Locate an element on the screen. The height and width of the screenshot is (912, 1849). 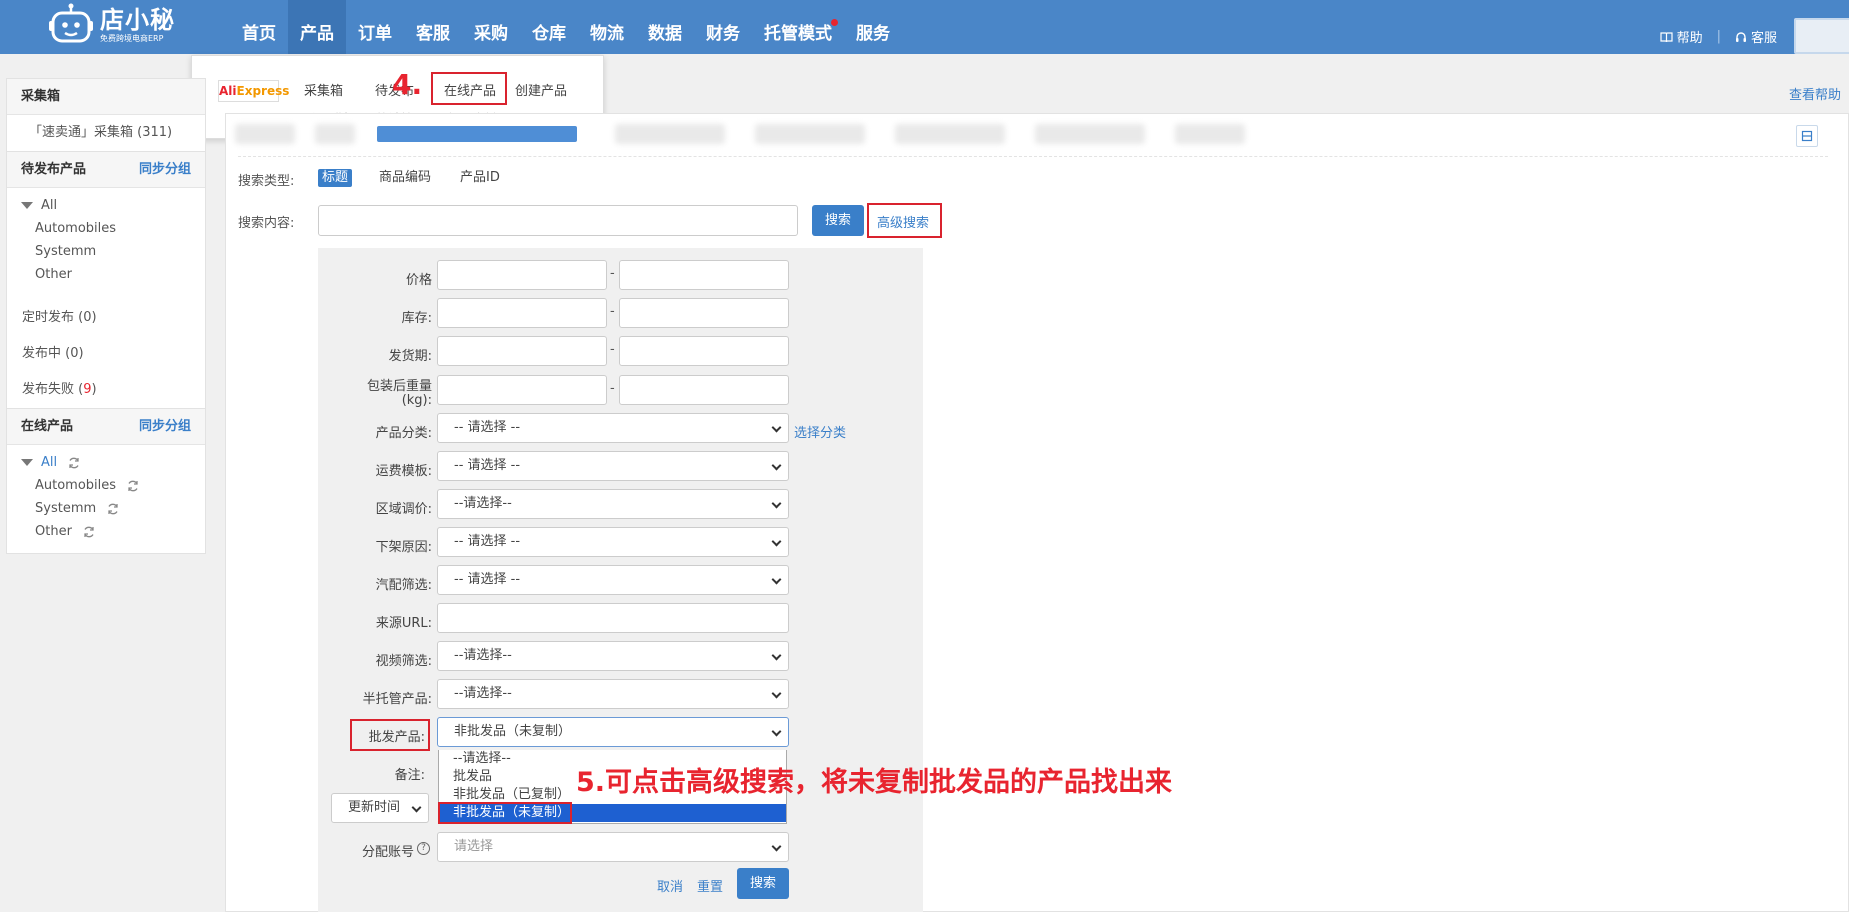
ship-days-label: 发货期: is located at coordinates (410, 356).